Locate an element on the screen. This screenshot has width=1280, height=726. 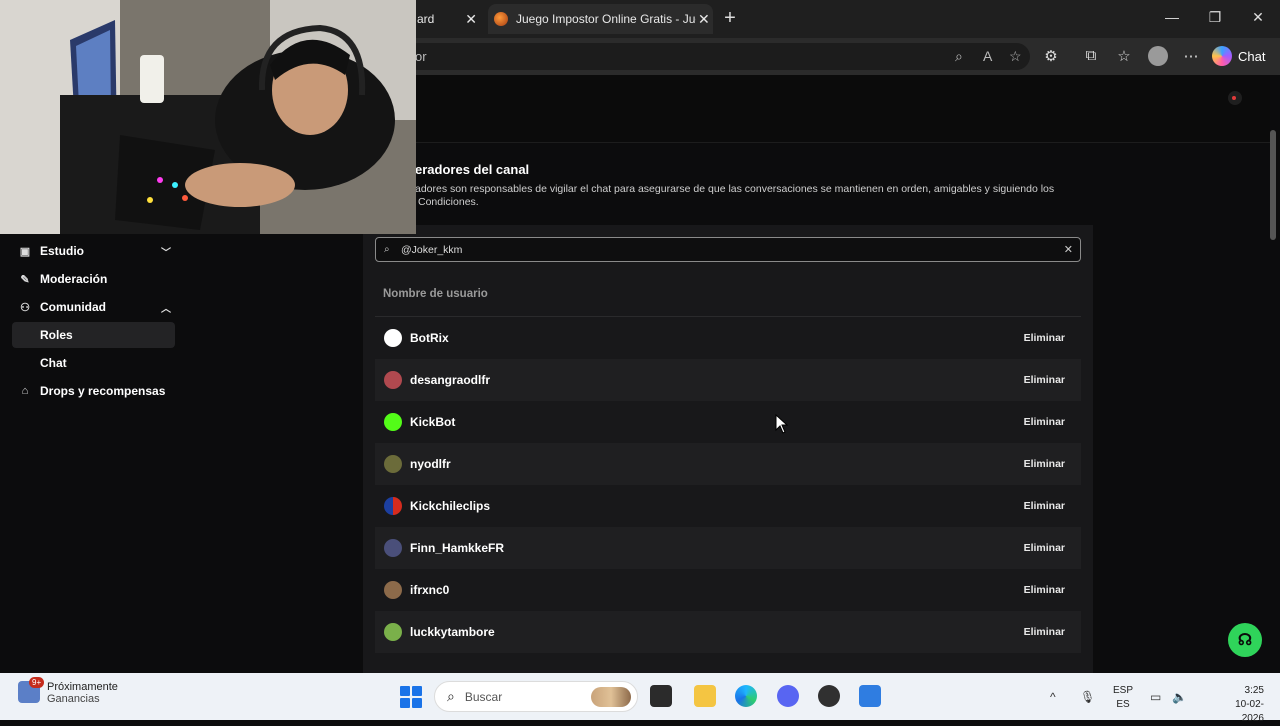
close-window-icon: ✕ is located at coordinates (1258, 17).